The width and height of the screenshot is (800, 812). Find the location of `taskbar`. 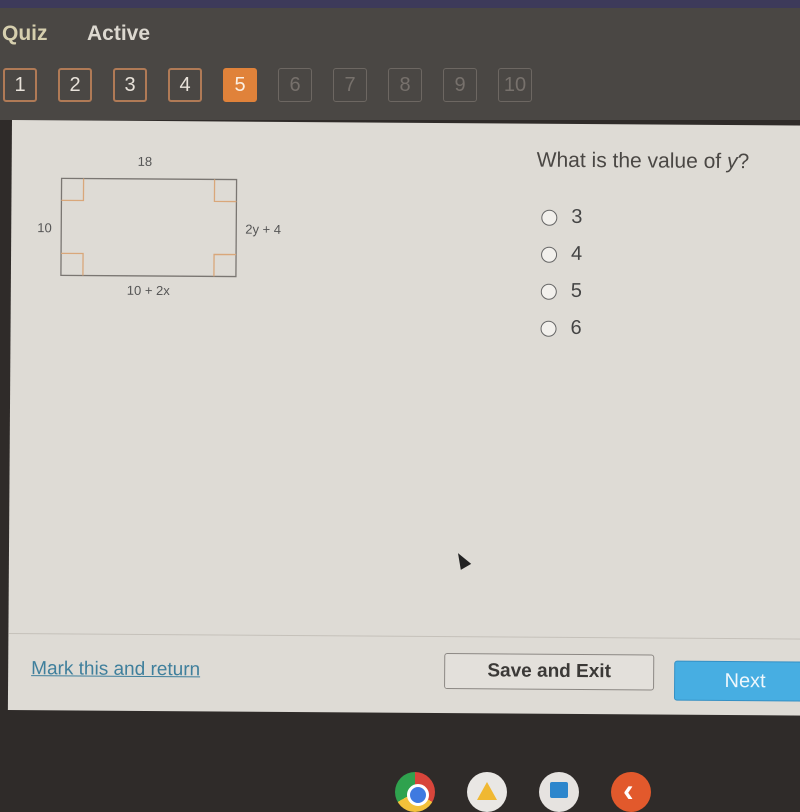

taskbar is located at coordinates (539, 792).